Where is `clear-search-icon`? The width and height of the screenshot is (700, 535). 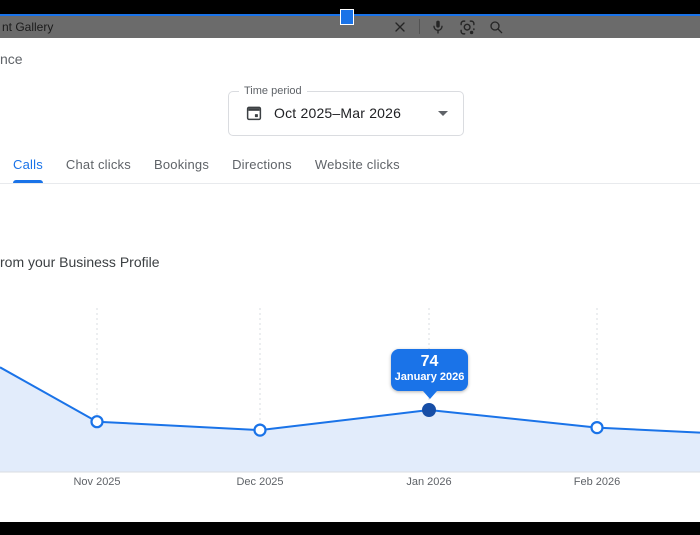 clear-search-icon is located at coordinates (400, 27).